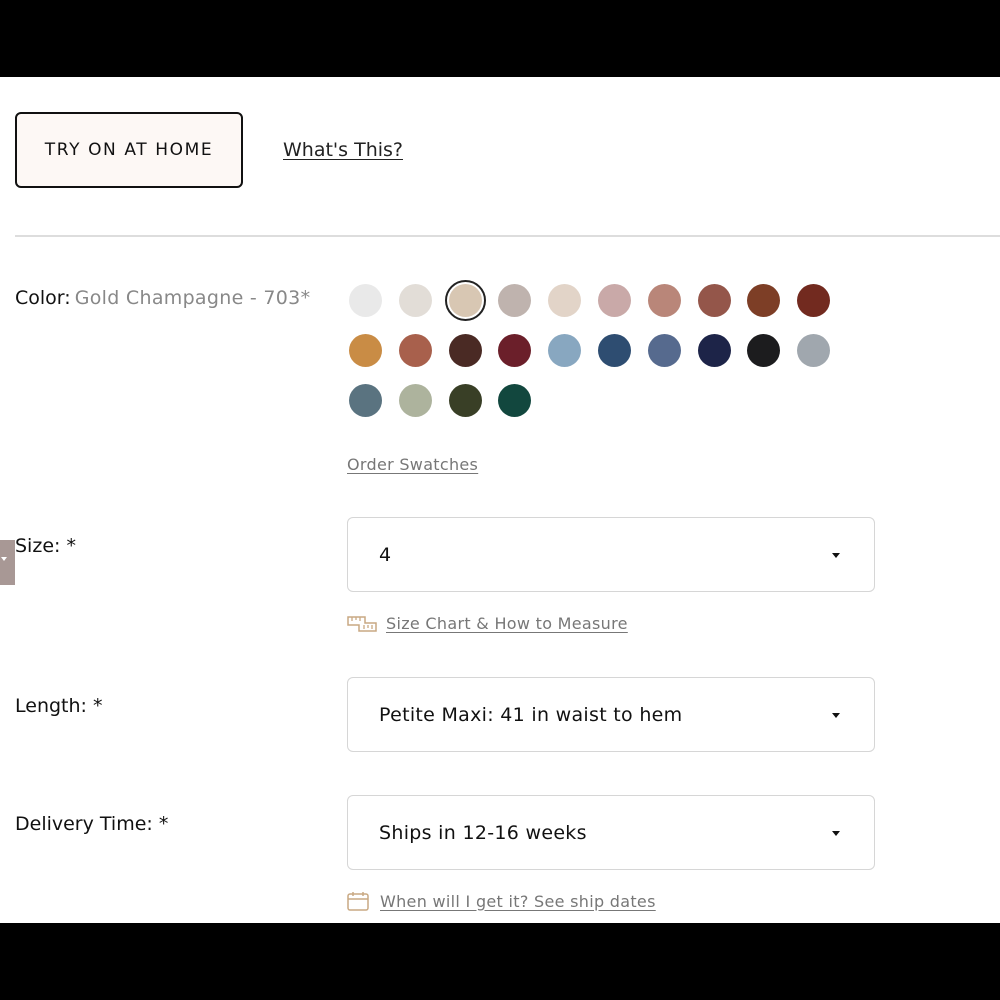  Describe the element at coordinates (483, 832) in the screenshot. I see `delivery-time-value: Ships in 12-16 weeks` at that location.